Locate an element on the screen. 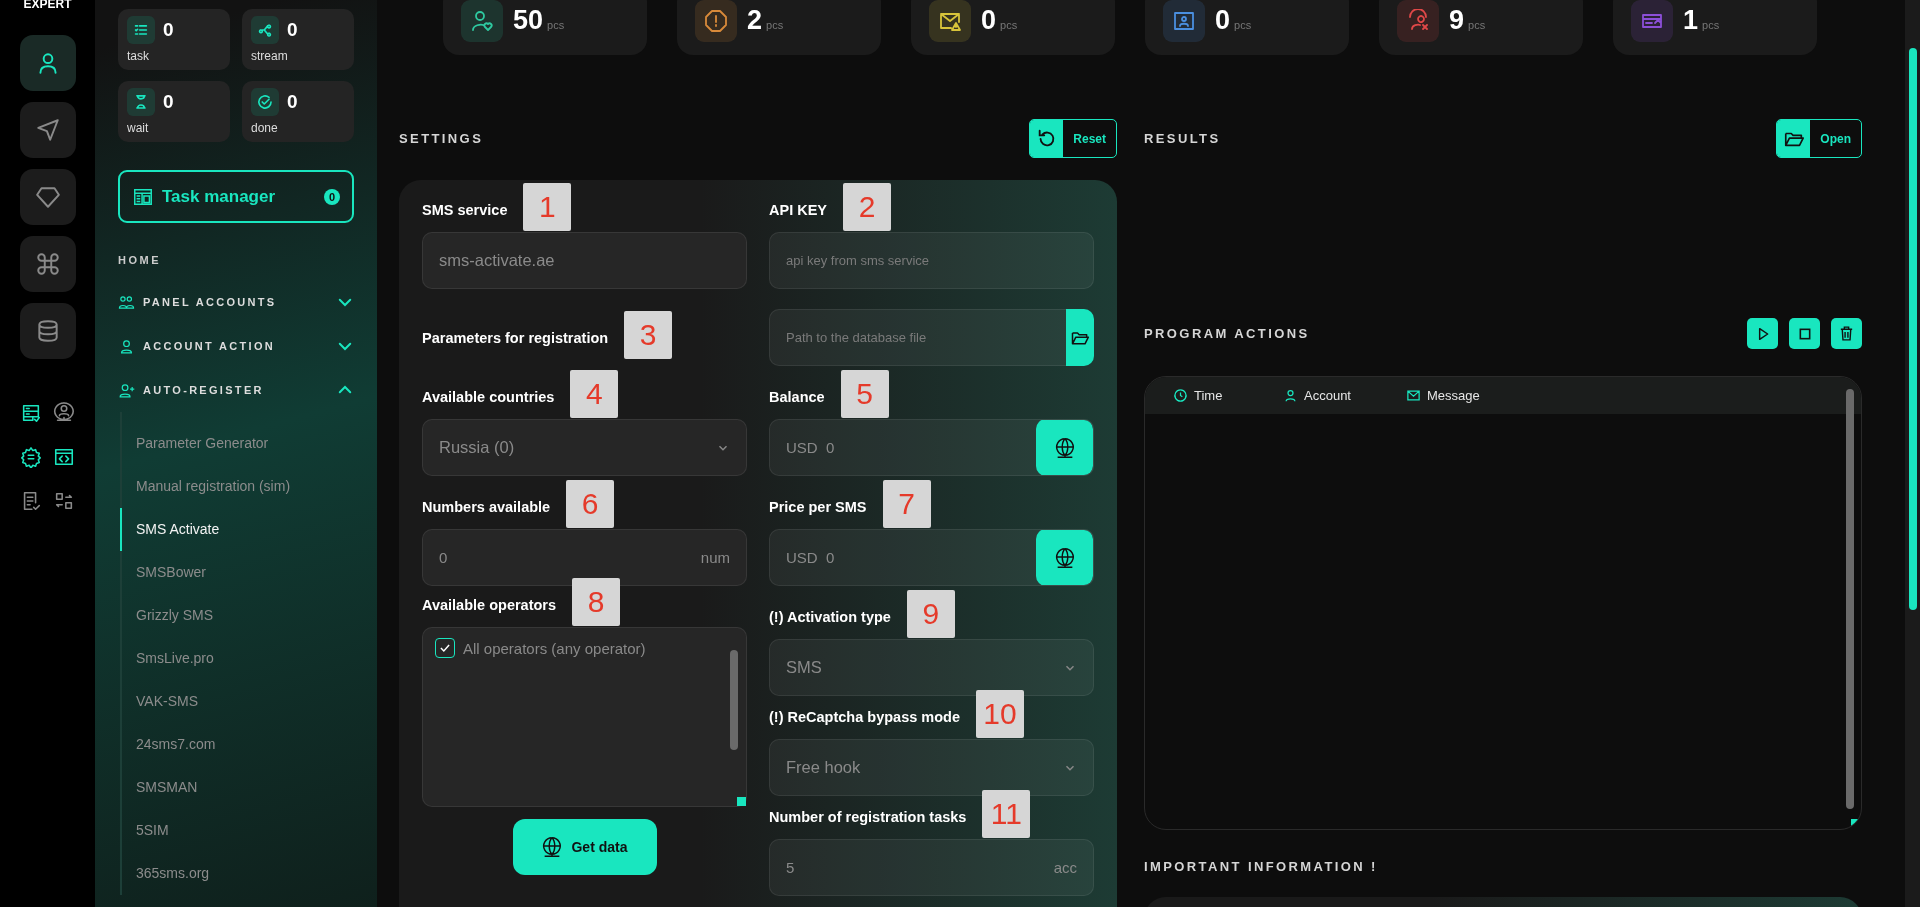 Image resolution: width=1920 pixels, height=907 pixels. diamond-icon is located at coordinates (47, 197).